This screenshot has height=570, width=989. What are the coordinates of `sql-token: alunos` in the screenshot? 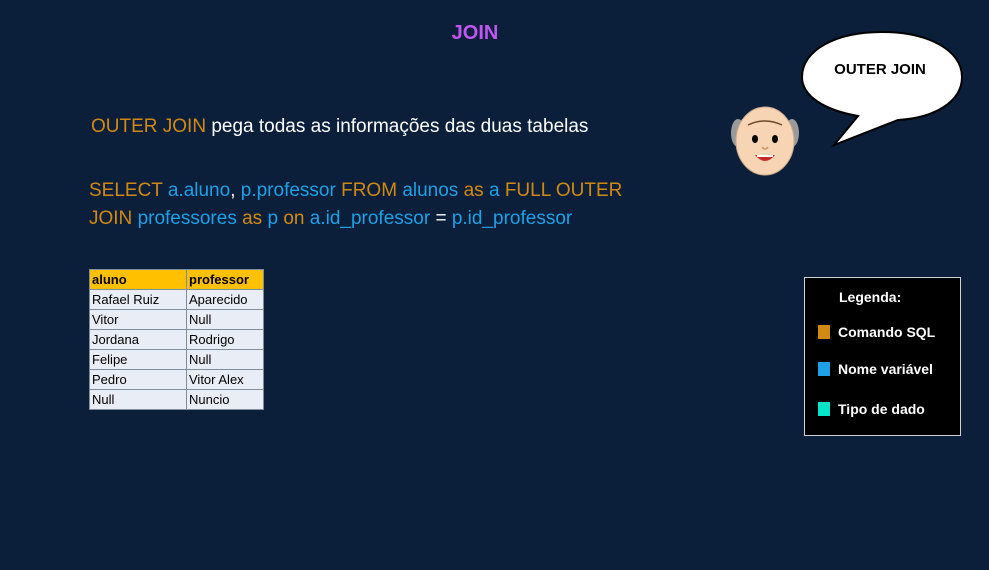 It's located at (433, 190).